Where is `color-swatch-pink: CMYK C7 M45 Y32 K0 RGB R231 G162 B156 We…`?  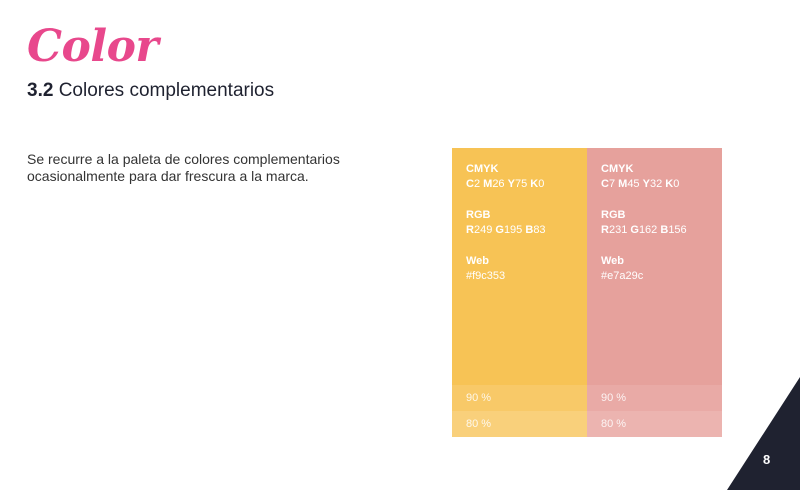
color-swatch-pink: CMYK C7 M45 Y32 K0 RGB R231 G162 B156 We… is located at coordinates (654, 292).